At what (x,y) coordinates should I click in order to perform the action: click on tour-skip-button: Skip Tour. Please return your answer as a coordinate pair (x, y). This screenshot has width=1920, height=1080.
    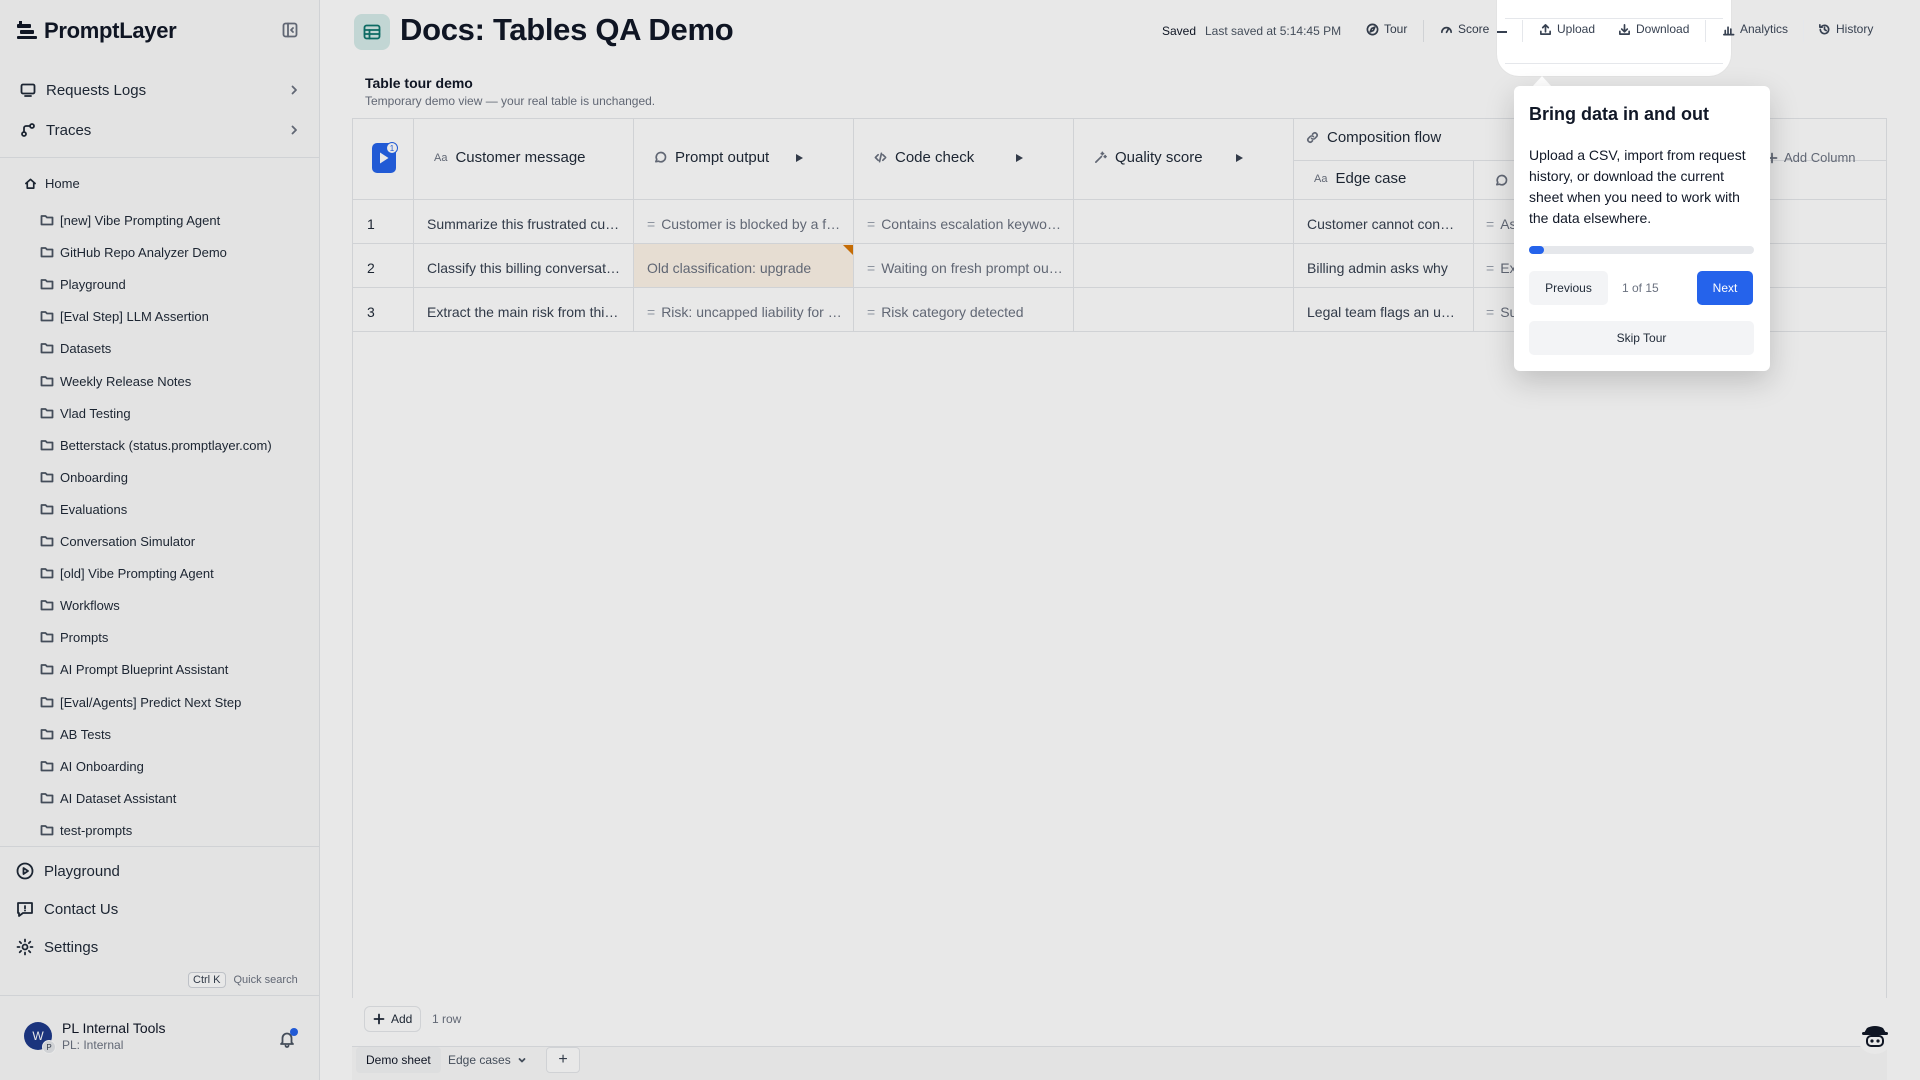
    Looking at the image, I should click on (1641, 338).